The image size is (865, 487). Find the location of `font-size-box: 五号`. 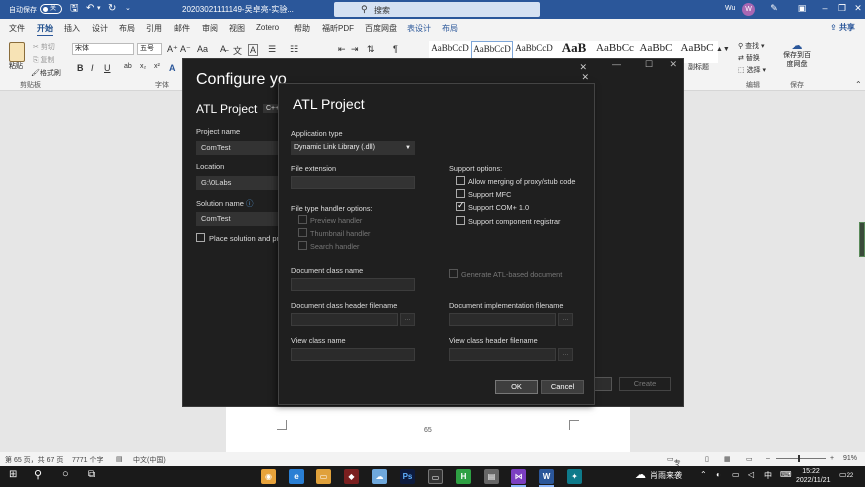

font-size-box: 五号 is located at coordinates (149, 49).